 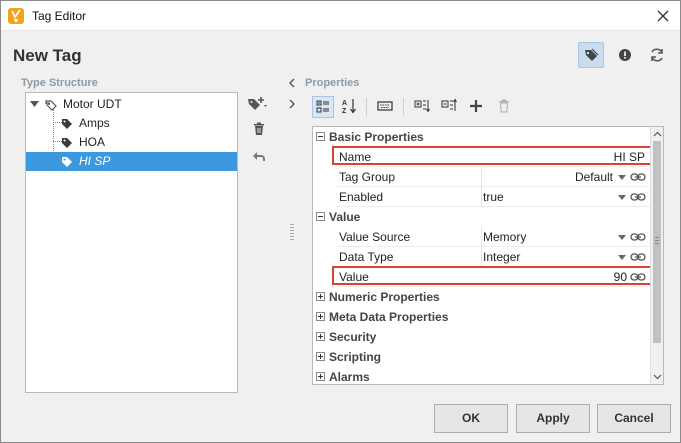 I want to click on expand-all-icon, so click(x=422, y=106).